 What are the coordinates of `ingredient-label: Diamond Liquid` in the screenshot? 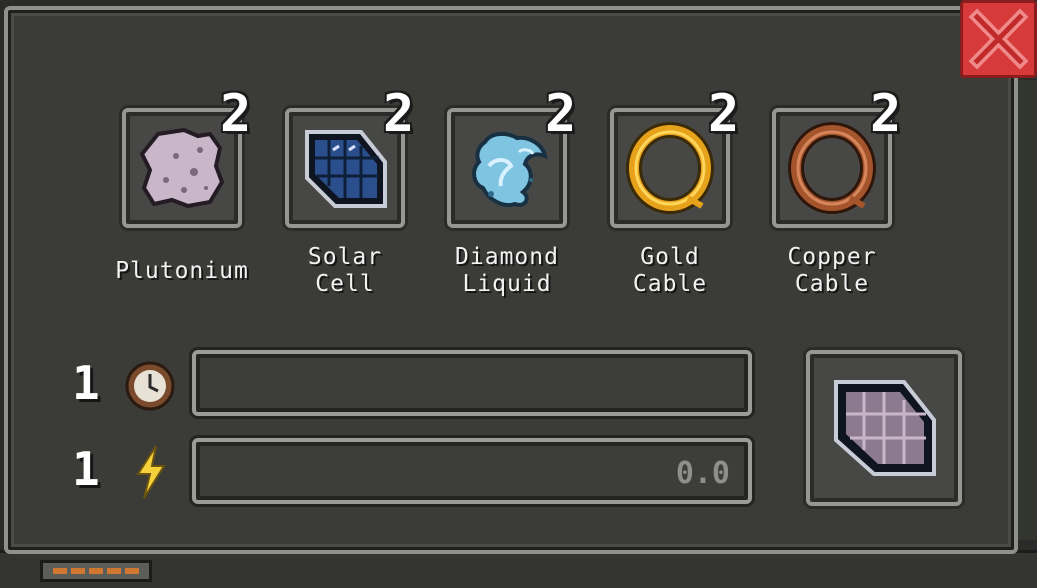 It's located at (507, 270).